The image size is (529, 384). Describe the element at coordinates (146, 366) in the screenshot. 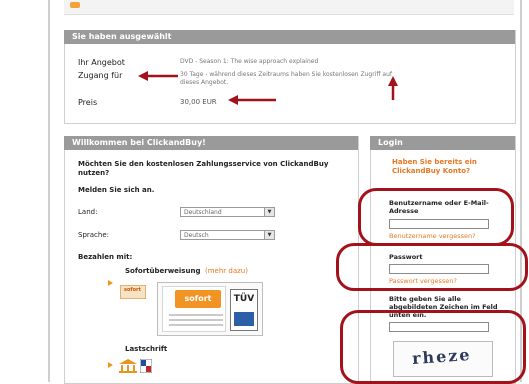

I see `direct-debit-icon` at that location.